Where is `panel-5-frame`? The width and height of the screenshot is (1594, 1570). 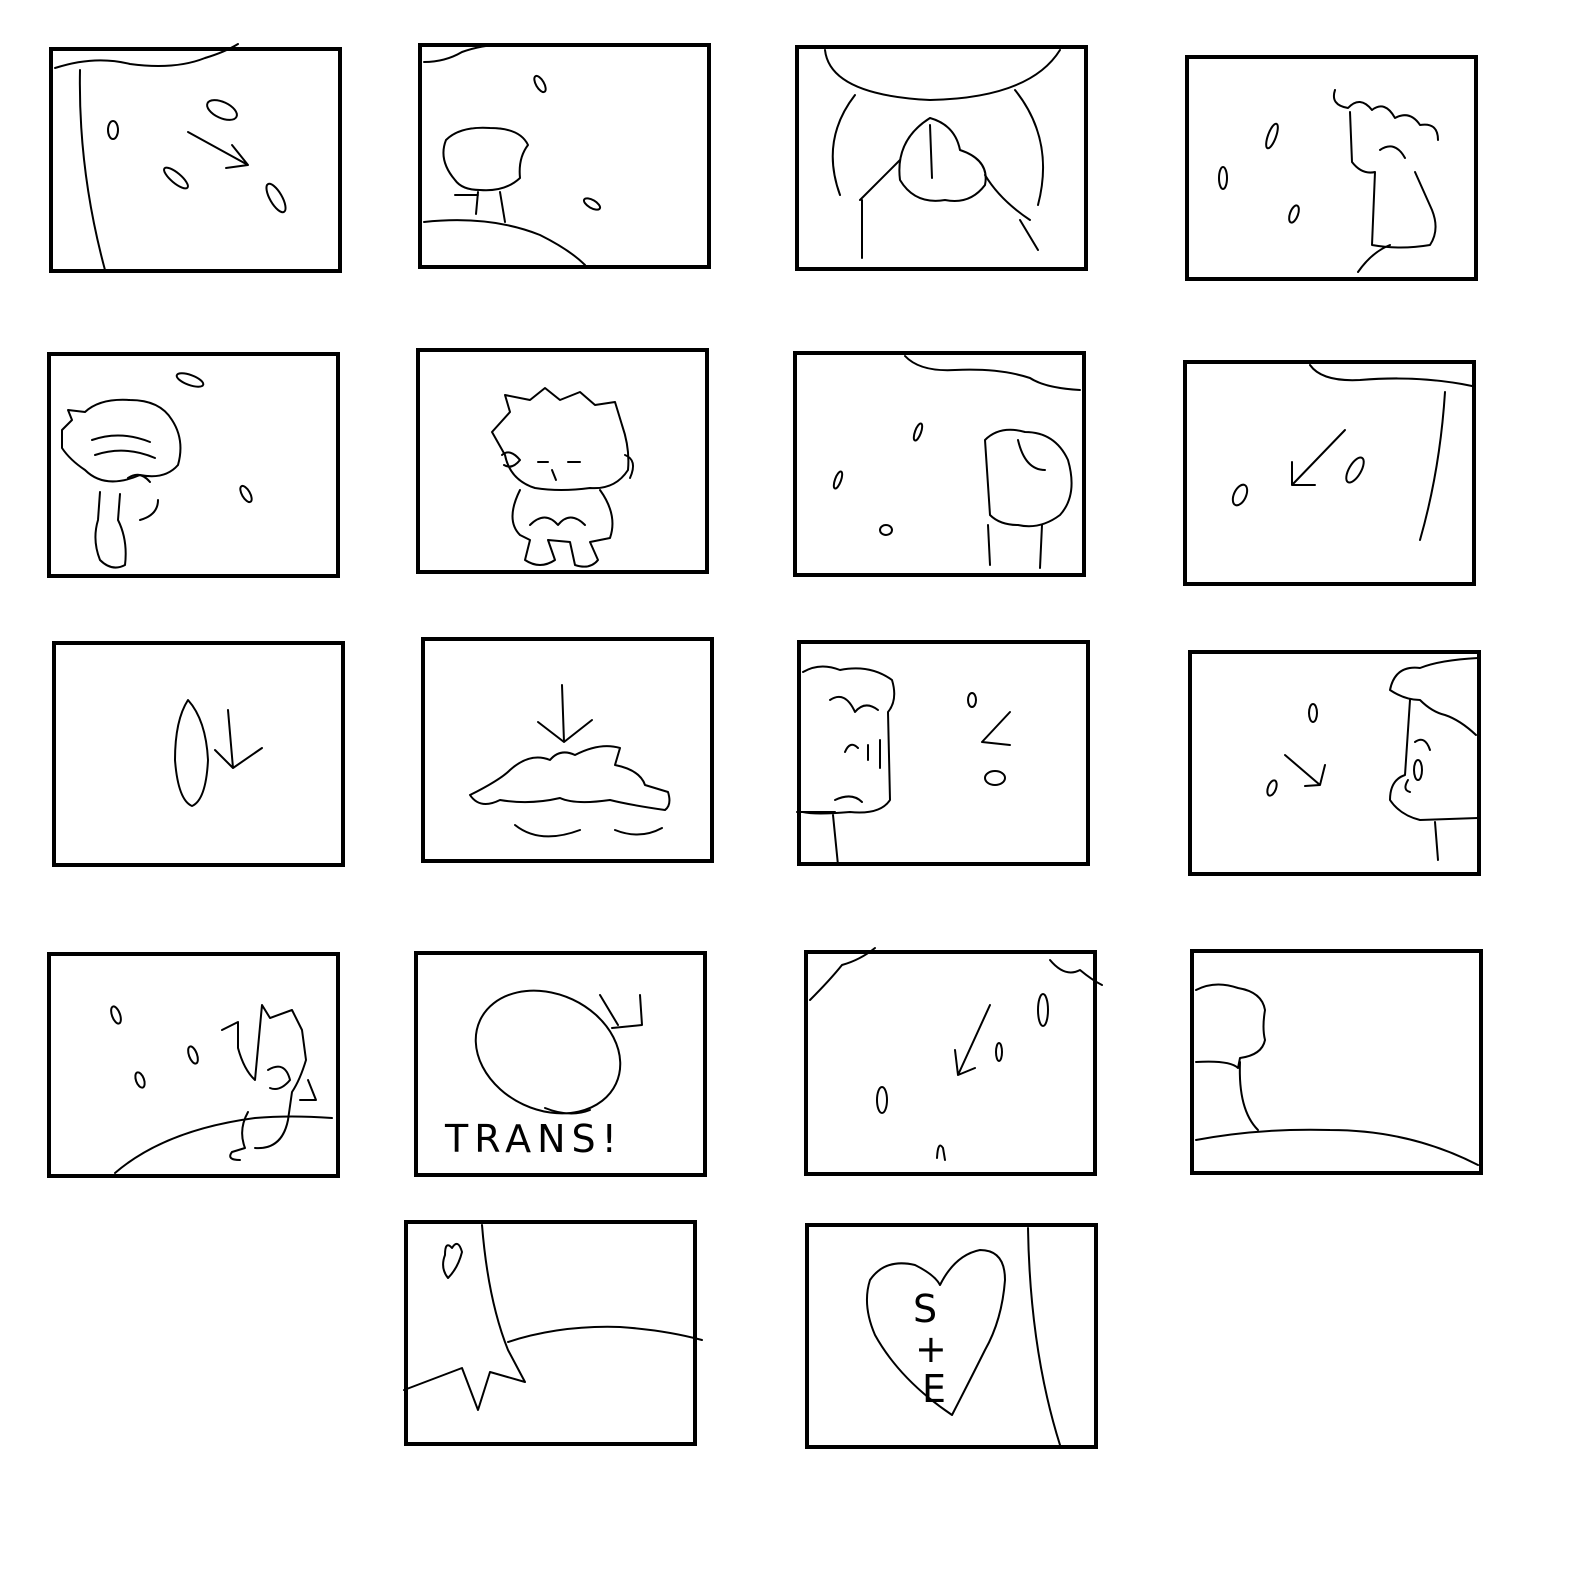 panel-5-frame is located at coordinates (193, 465).